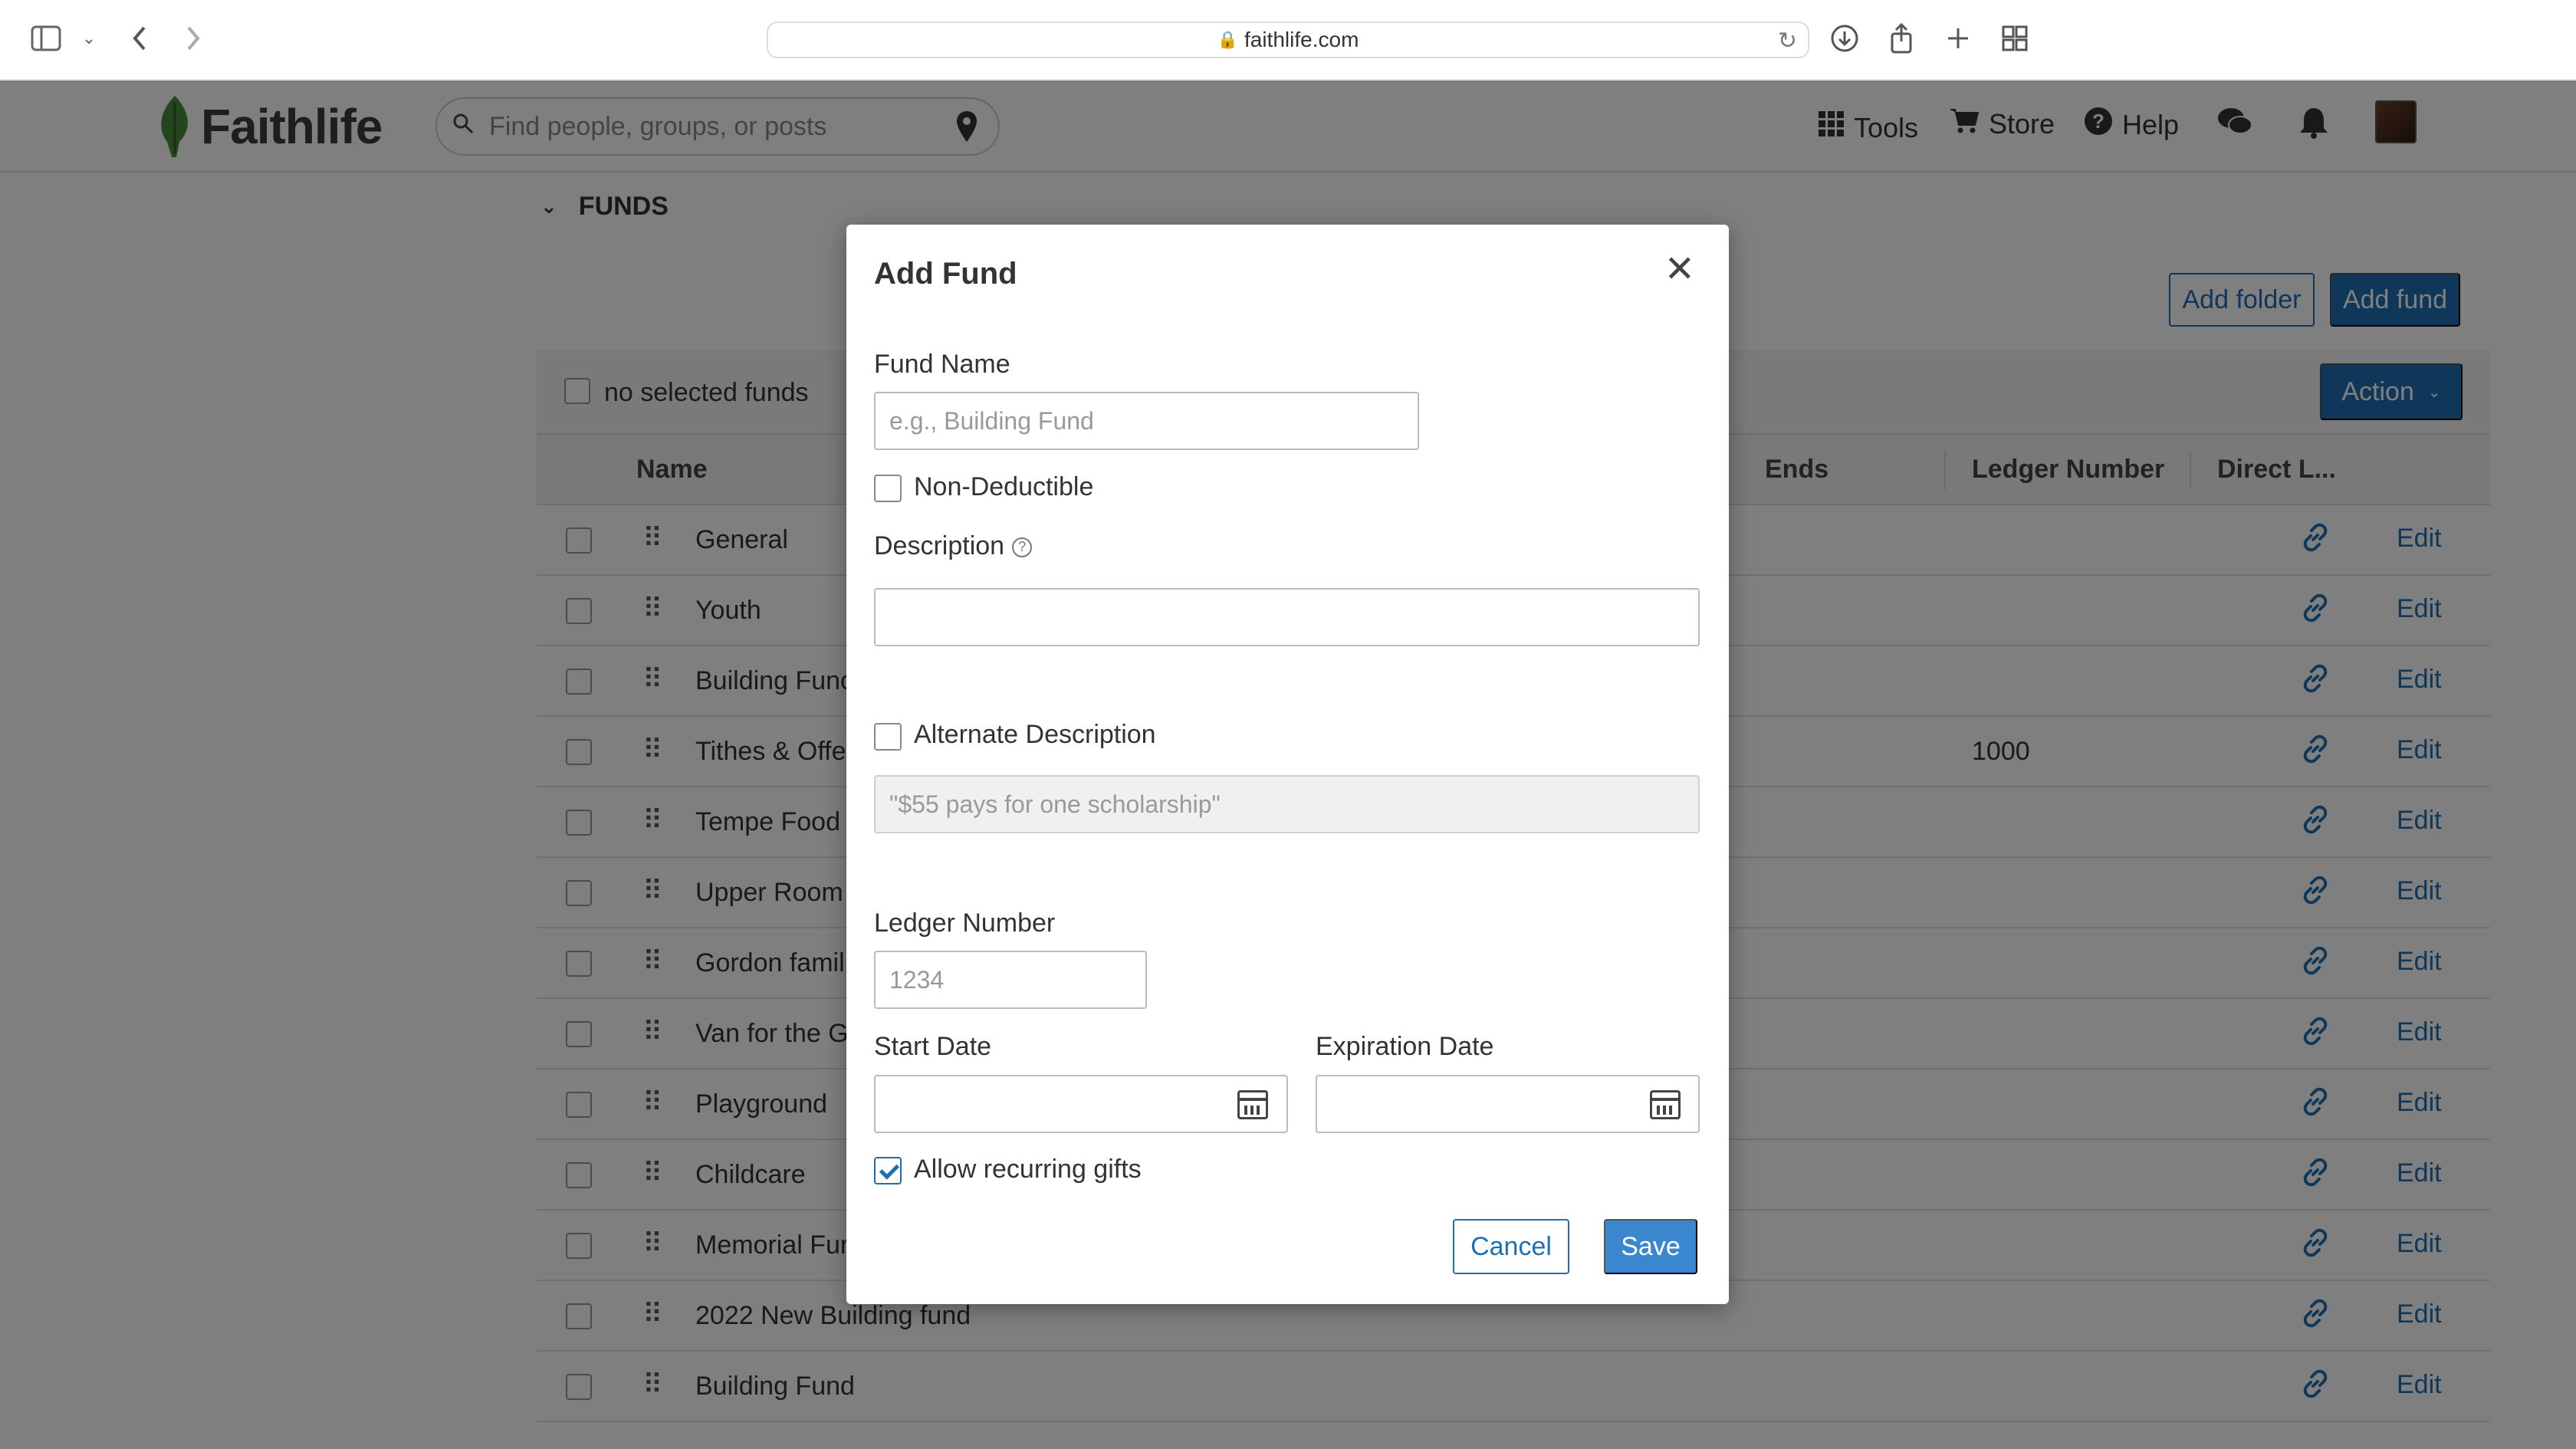  I want to click on share-icon, so click(1902, 39).